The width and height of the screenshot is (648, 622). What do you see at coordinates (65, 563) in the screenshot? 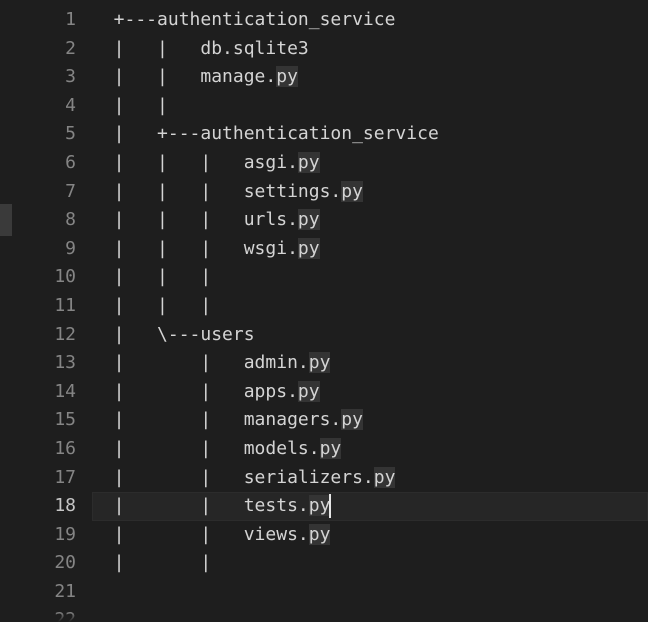
I see `line-number: 20` at bounding box center [65, 563].